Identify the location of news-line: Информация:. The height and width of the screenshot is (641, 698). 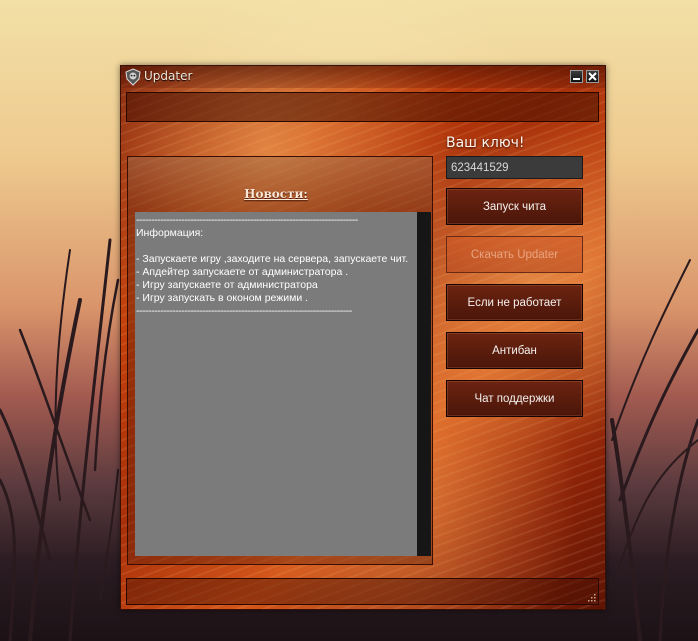
(170, 233).